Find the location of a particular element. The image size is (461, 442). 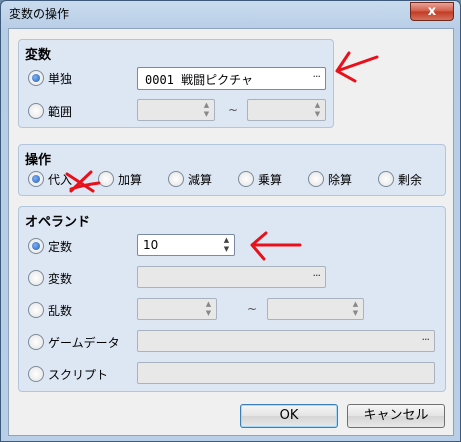

operation-add-radio-row: 加算 is located at coordinates (120, 179).